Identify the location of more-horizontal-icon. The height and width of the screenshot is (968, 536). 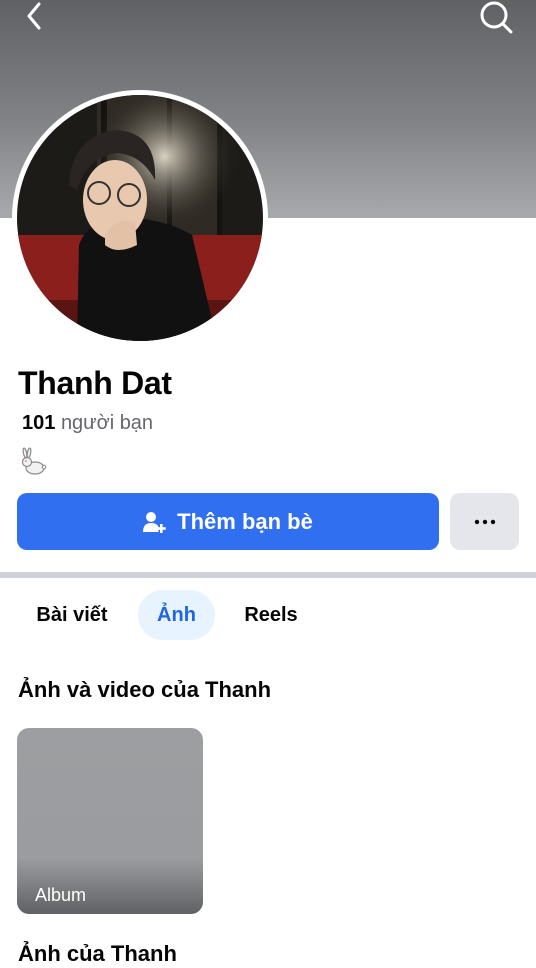
(484, 521).